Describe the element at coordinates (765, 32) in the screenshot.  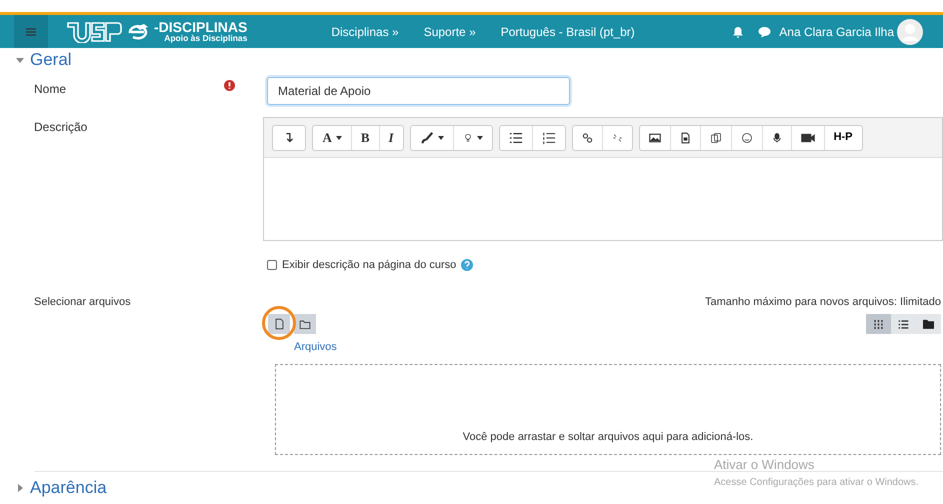
I see `chat-icon` at that location.